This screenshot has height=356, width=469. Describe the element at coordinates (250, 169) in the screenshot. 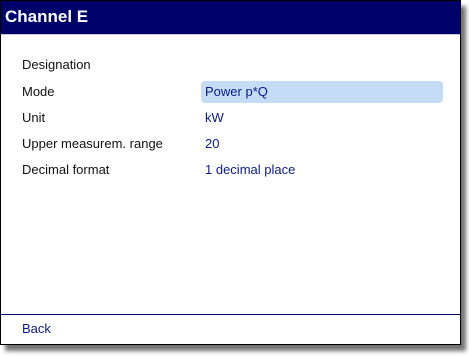

I see `decimal-format-value: 1 decimal place` at that location.